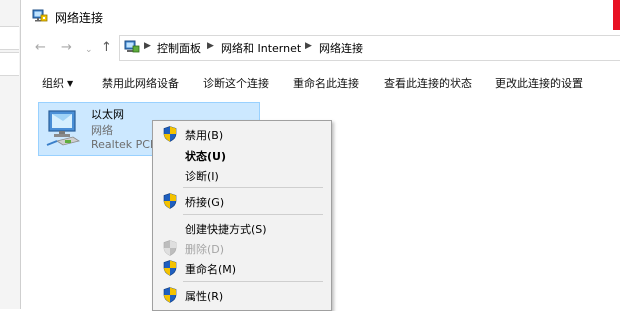 This screenshot has height=311, width=620. I want to click on connection-network: 网络, so click(102, 130).